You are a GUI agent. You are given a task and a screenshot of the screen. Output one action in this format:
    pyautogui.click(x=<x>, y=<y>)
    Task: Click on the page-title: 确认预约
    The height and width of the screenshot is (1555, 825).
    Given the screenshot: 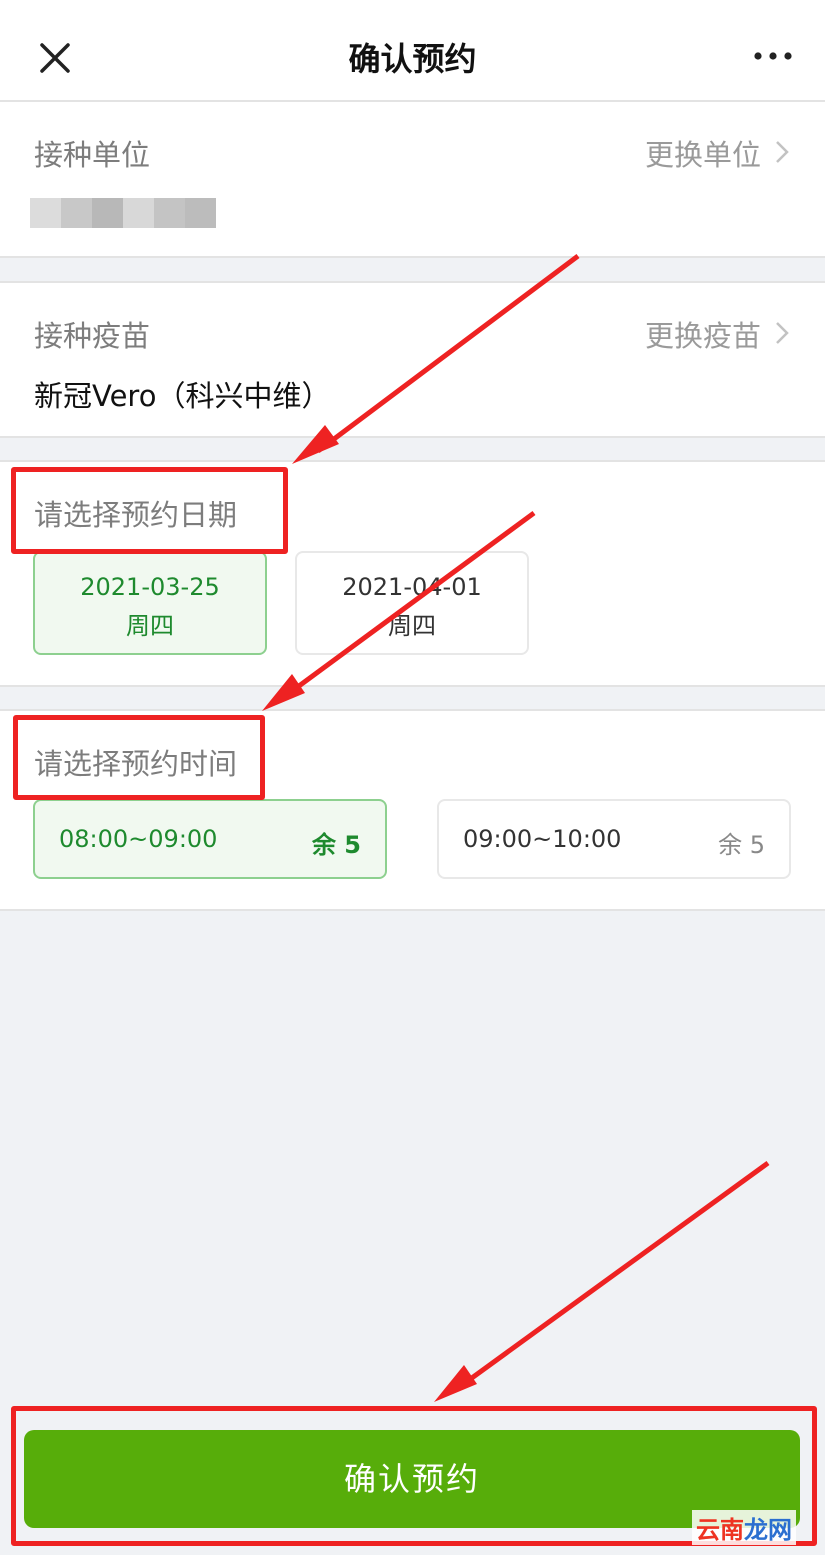 What is the action you would take?
    pyautogui.click(x=412, y=59)
    